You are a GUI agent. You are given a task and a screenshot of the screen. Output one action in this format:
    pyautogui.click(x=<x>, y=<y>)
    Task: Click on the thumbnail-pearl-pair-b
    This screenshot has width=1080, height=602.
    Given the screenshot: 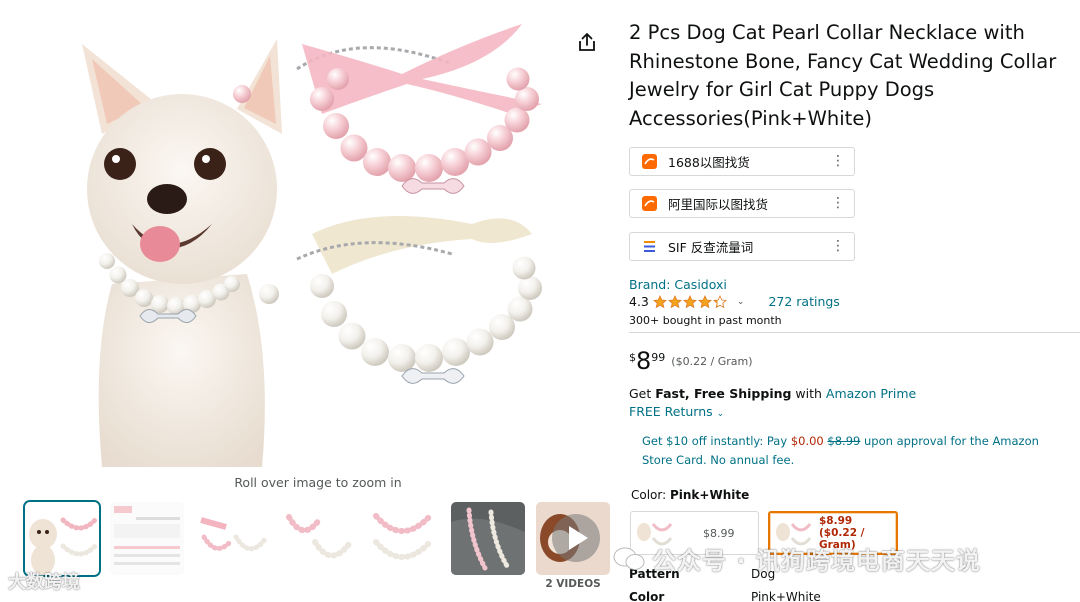 What is the action you would take?
    pyautogui.click(x=318, y=538)
    